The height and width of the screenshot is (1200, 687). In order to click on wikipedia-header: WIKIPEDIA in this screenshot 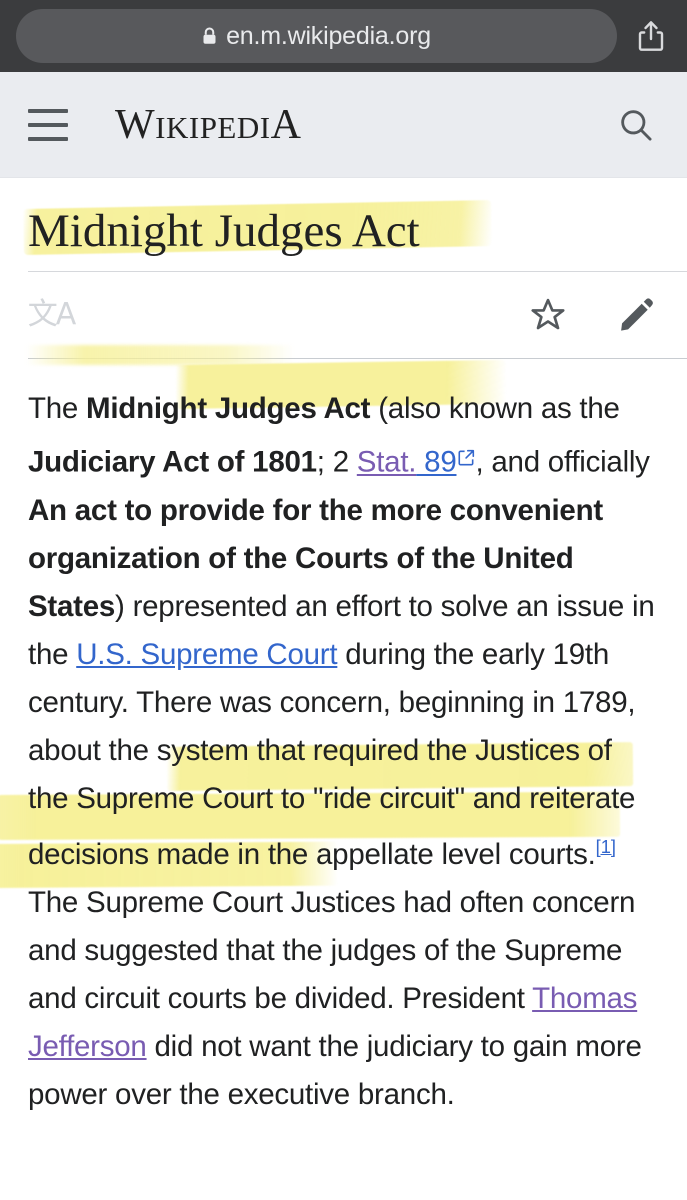, I will do `click(343, 125)`.